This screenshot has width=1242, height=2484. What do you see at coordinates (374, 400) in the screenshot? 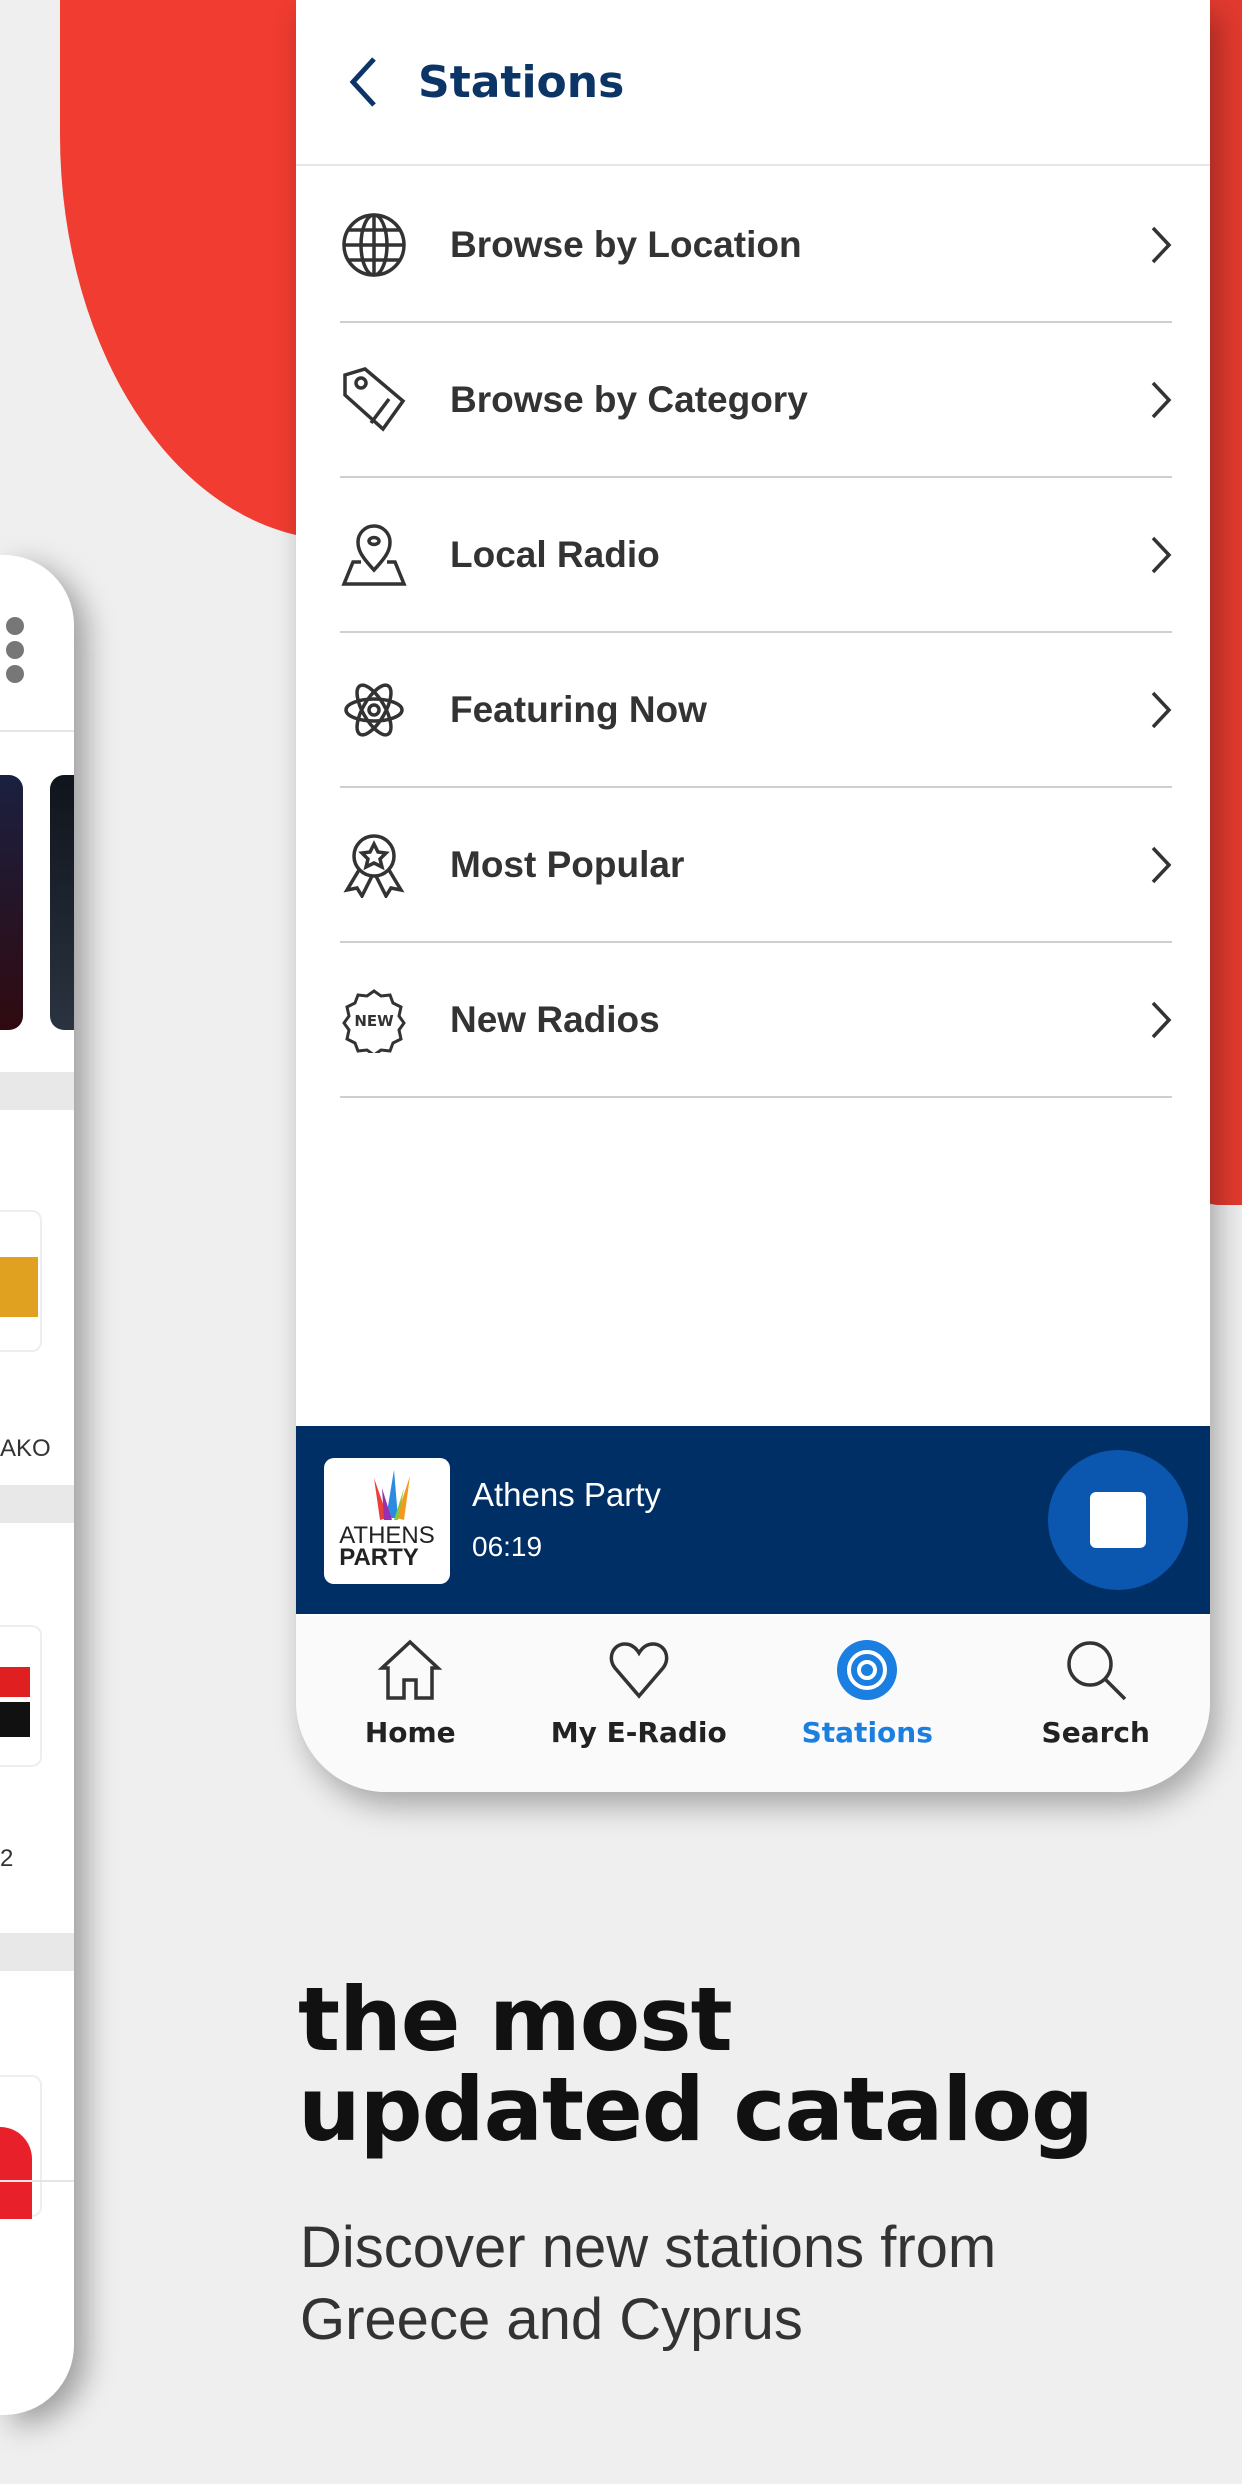
I see `tag-icon` at bounding box center [374, 400].